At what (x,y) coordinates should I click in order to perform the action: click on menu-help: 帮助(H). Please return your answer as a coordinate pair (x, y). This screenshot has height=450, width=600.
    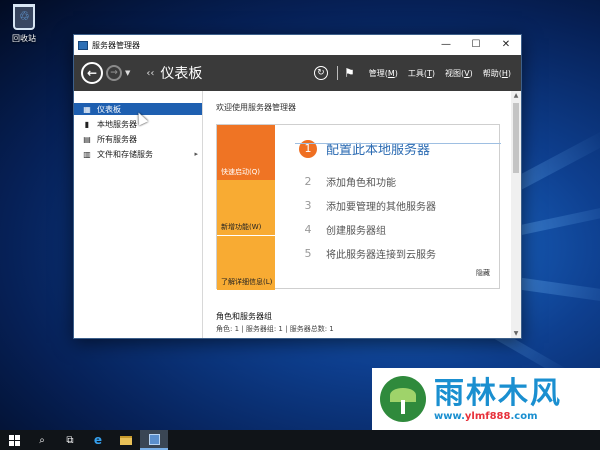
    Looking at the image, I should click on (497, 73).